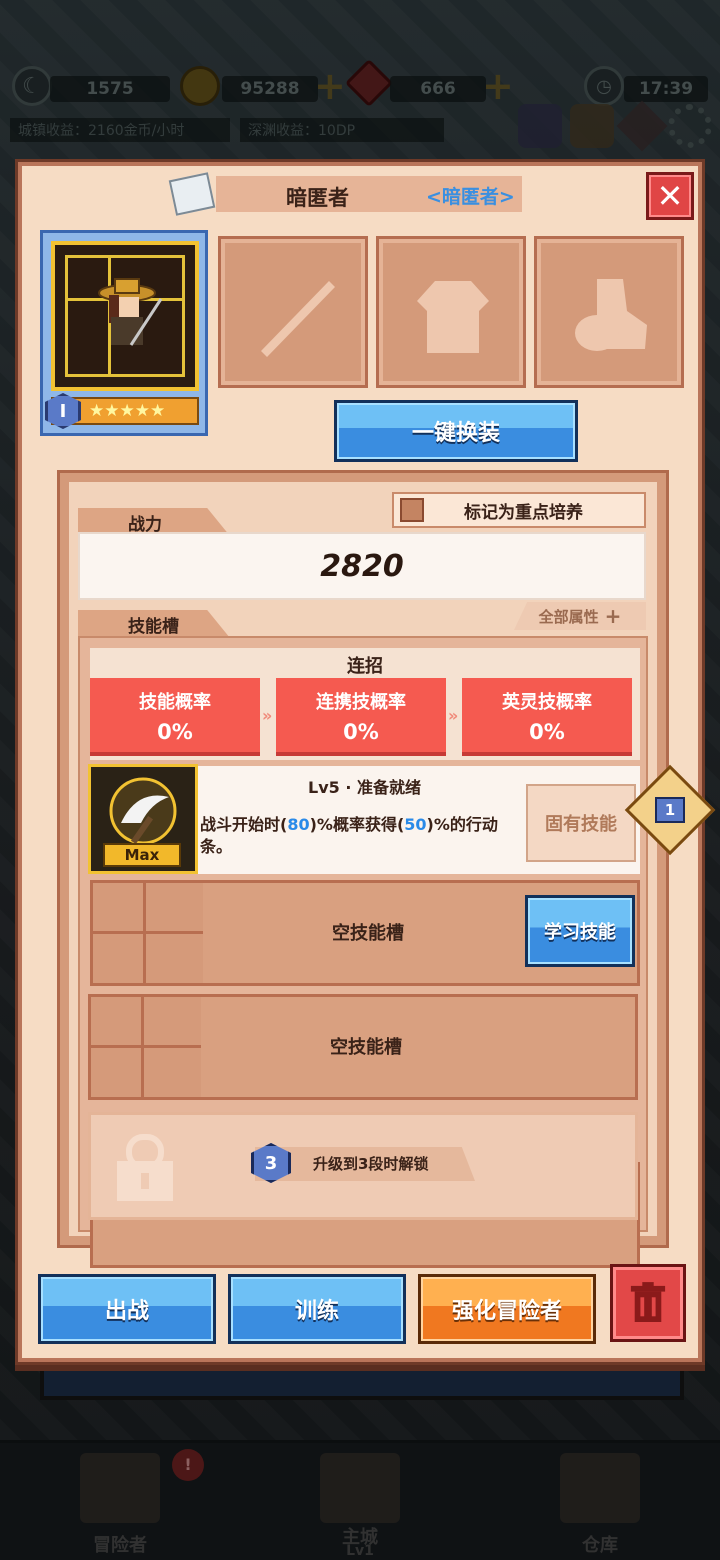  I want to click on empty-slot-label: 空技能槽, so click(366, 1047).